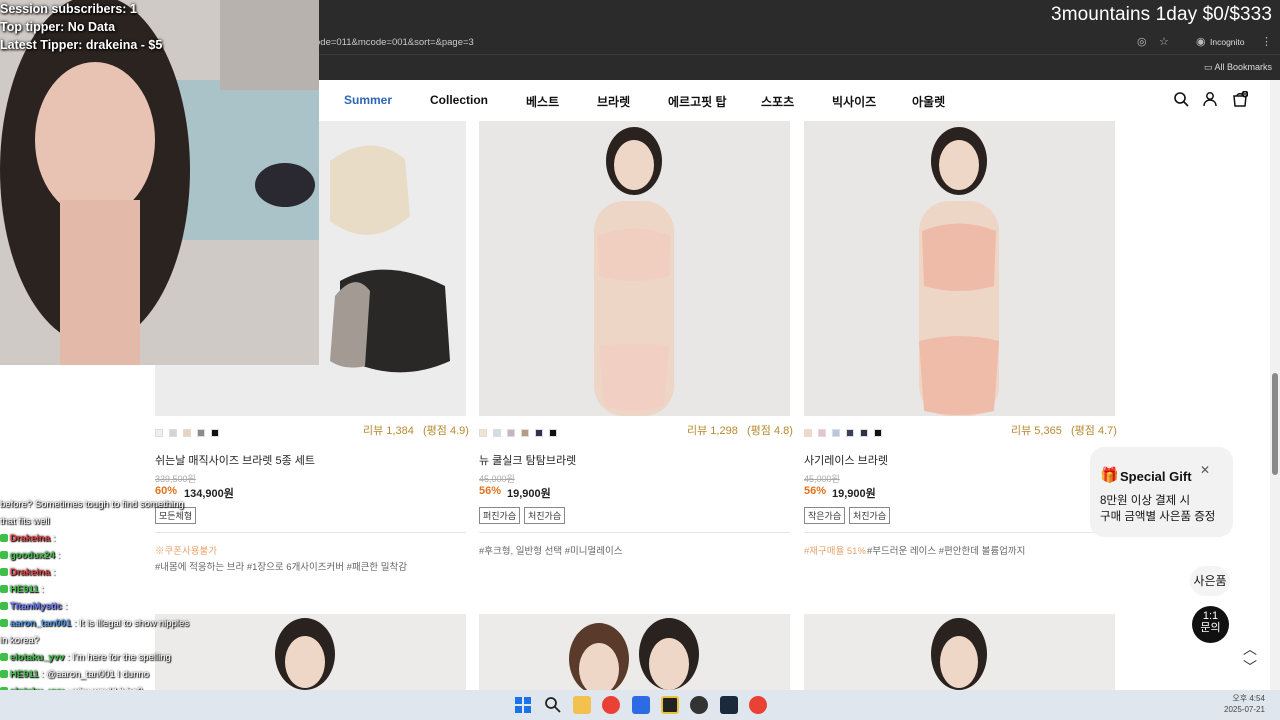 This screenshot has height=720, width=1280. I want to click on session-subscribers-text: Session subscribers: 1, so click(68, 9).